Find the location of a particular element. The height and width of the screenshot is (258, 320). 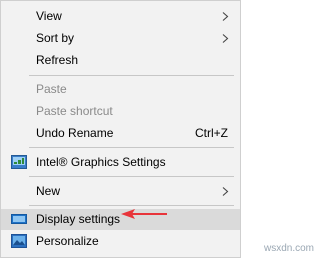

menu-item-display-settings-label: Display settings is located at coordinates (78, 219).